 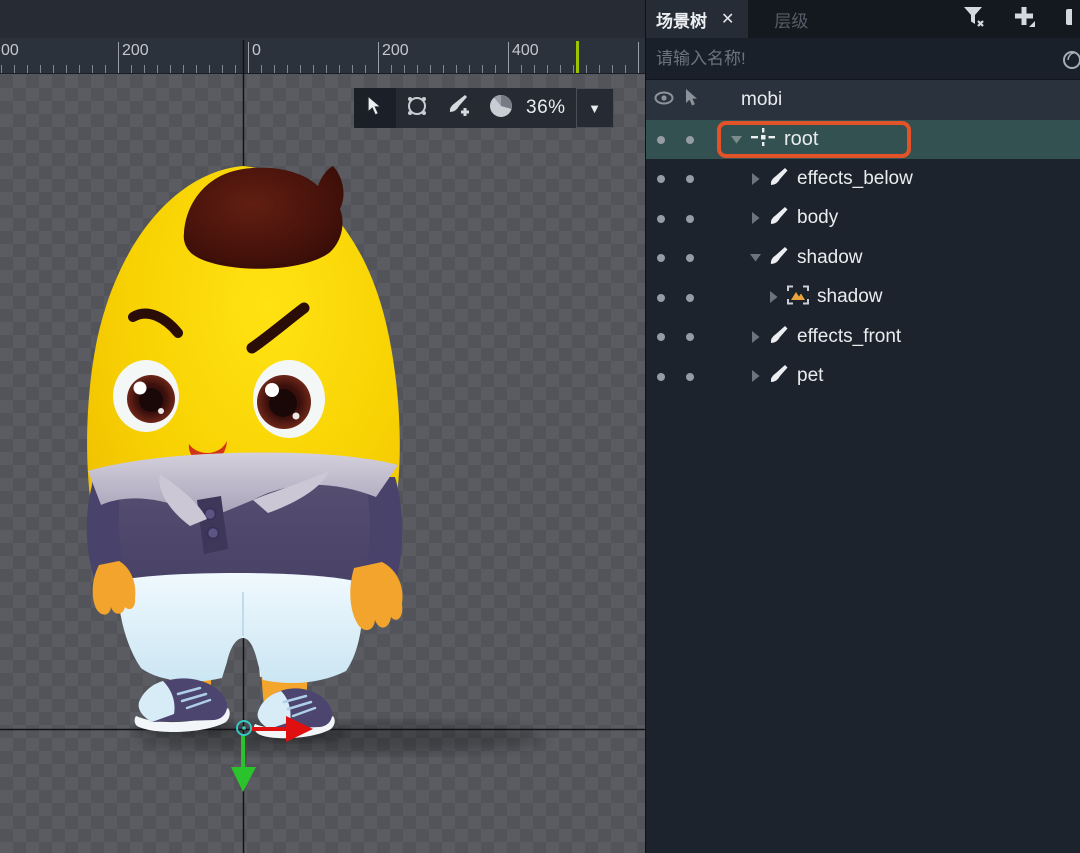 I want to click on search-settings-icon, so click(x=1071, y=62).